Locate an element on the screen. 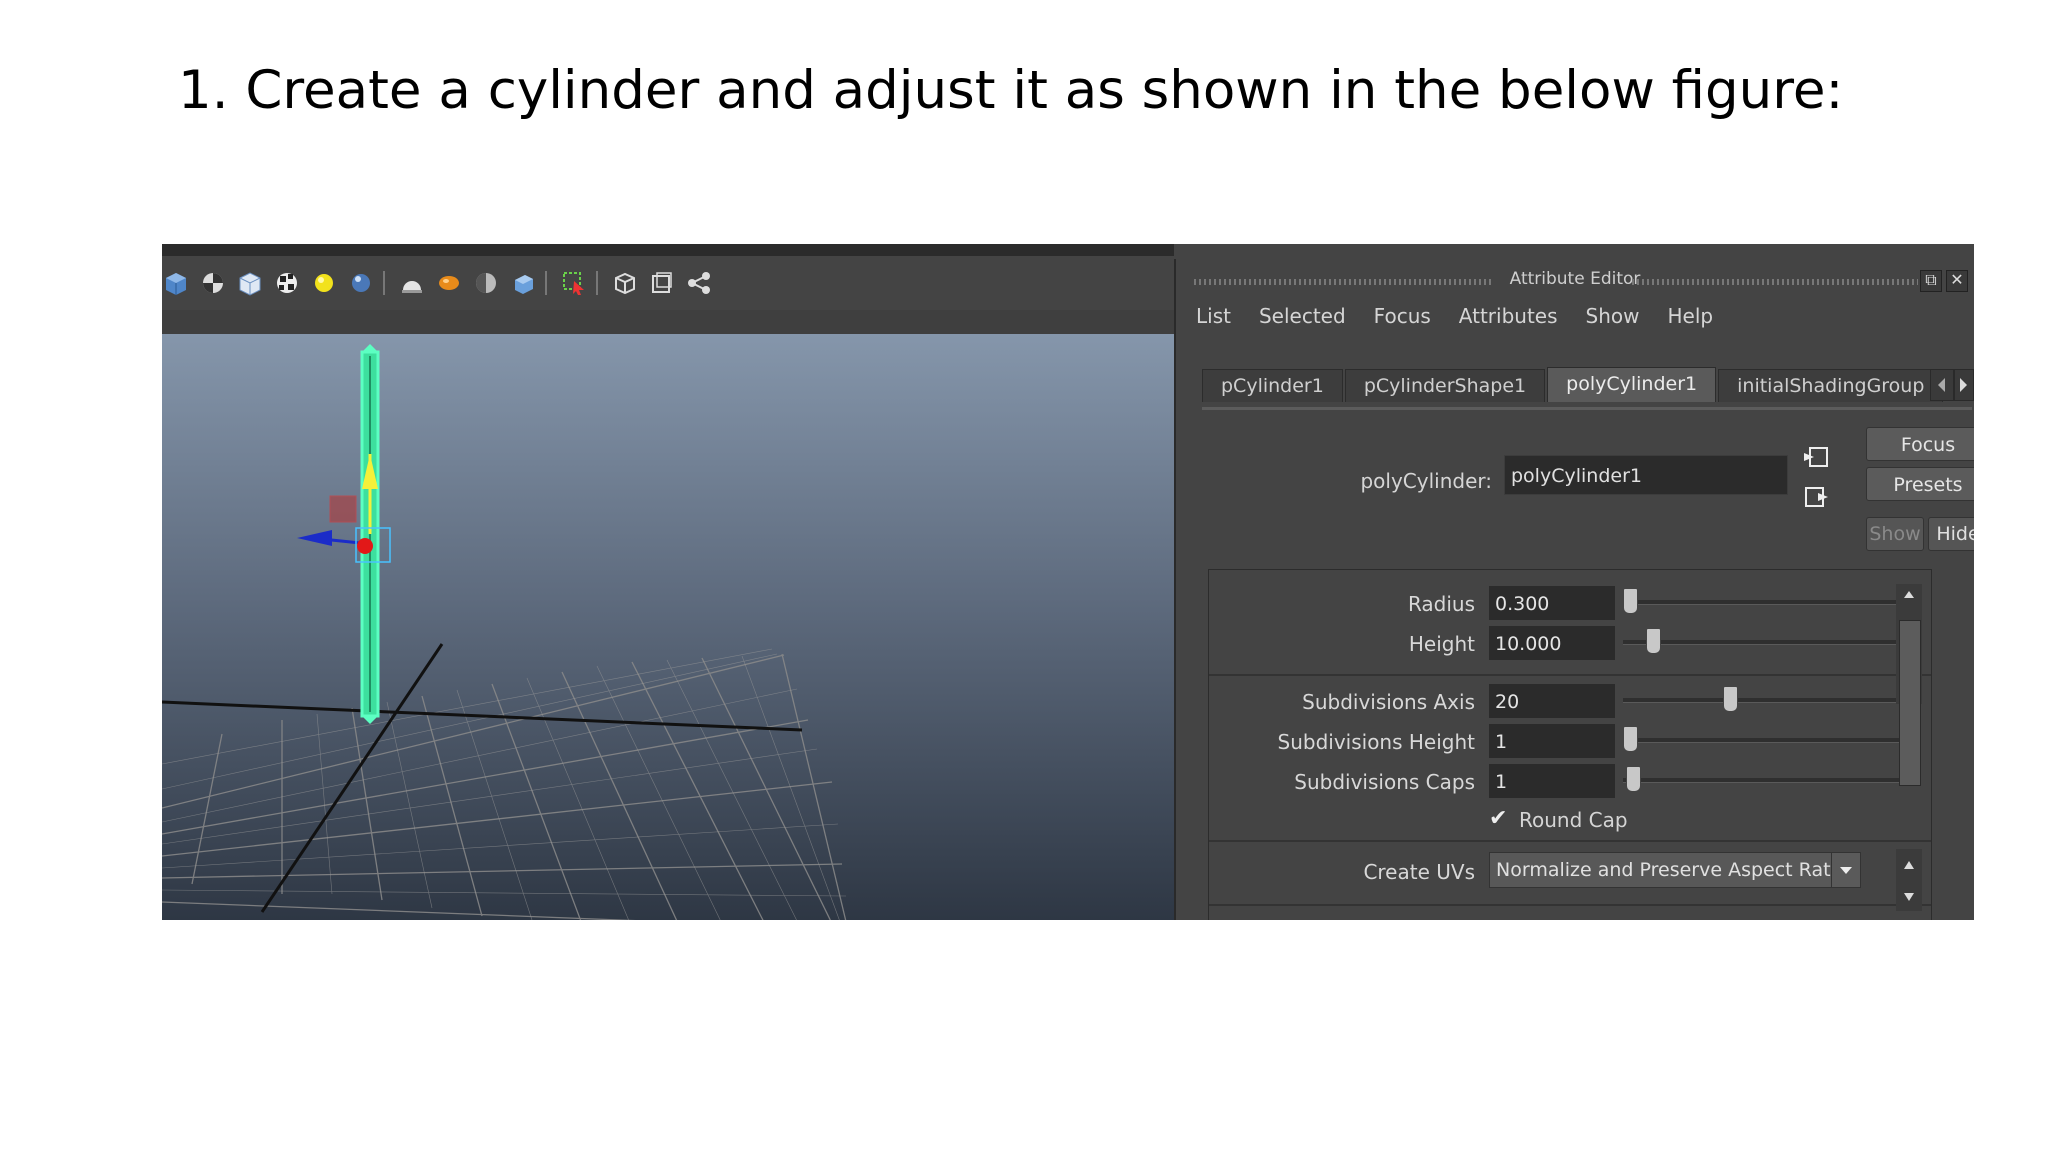 This screenshot has width=2048, height=1152. viewport-toolbar is located at coordinates (668, 283).